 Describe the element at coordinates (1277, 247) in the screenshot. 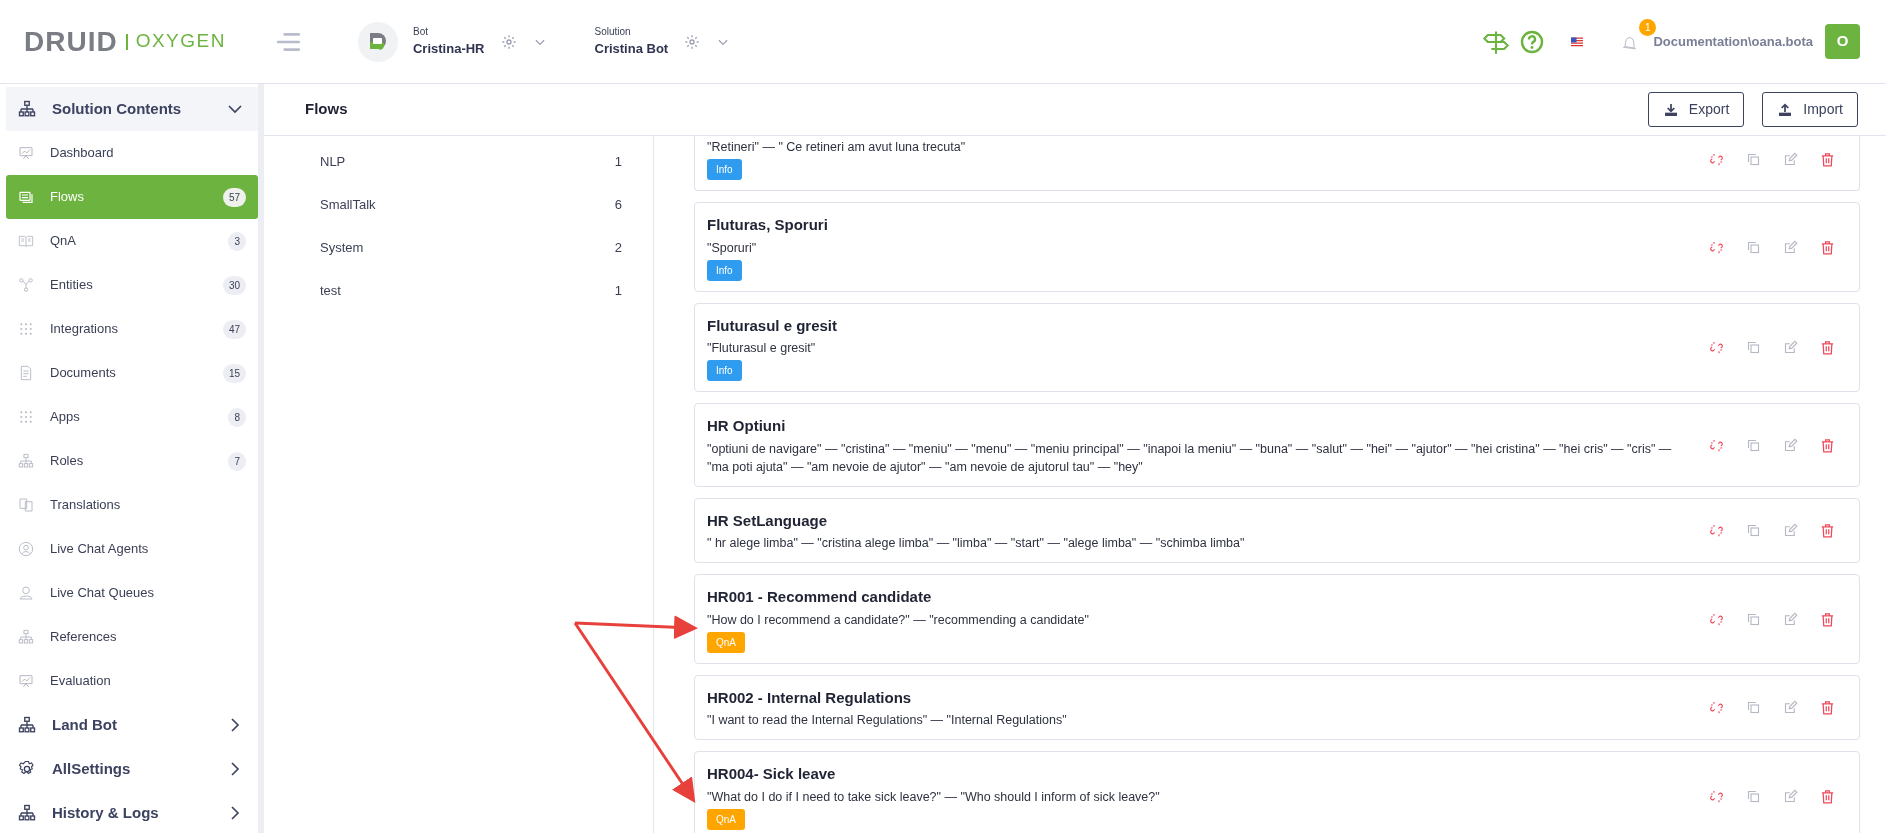

I see `flow-card: Fluturas, Sporuri "Sporuri" Info` at that location.